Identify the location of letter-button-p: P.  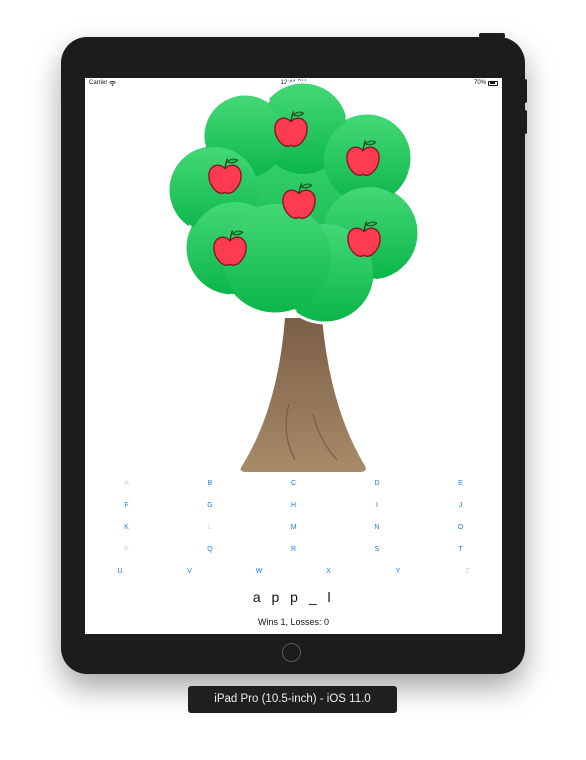
(127, 550).